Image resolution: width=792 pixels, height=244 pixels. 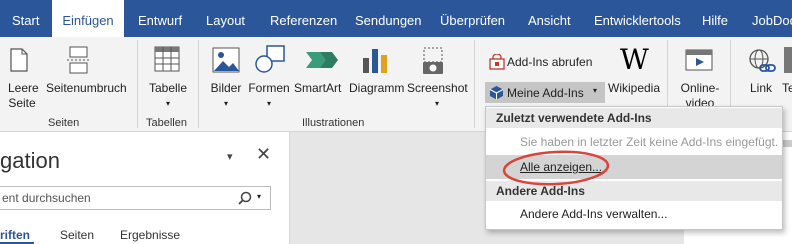 What do you see at coordinates (25, 18) in the screenshot?
I see `tab-start: Start` at bounding box center [25, 18].